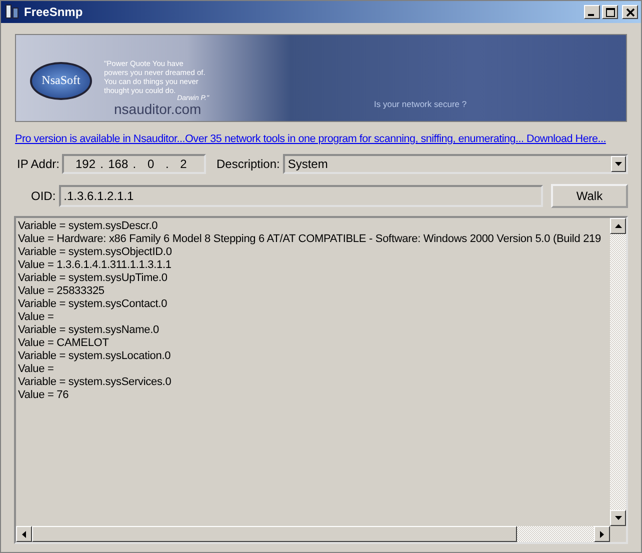 The height and width of the screenshot is (553, 642). What do you see at coordinates (62, 291) in the screenshot?
I see `output-line: Value = 25833325` at bounding box center [62, 291].